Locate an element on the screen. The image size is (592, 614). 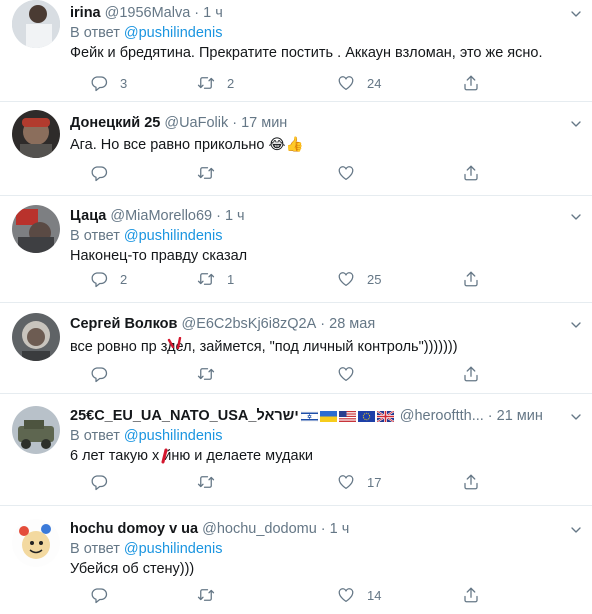
tweet-time: 28 мая is located at coordinates (352, 324).